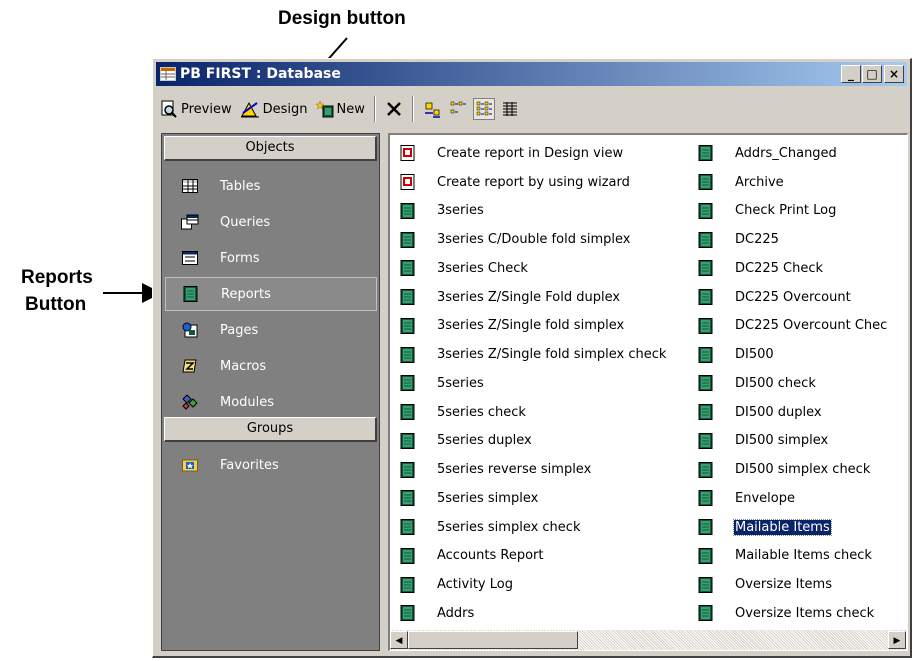  I want to click on nav-item-forms: Forms, so click(271, 258).